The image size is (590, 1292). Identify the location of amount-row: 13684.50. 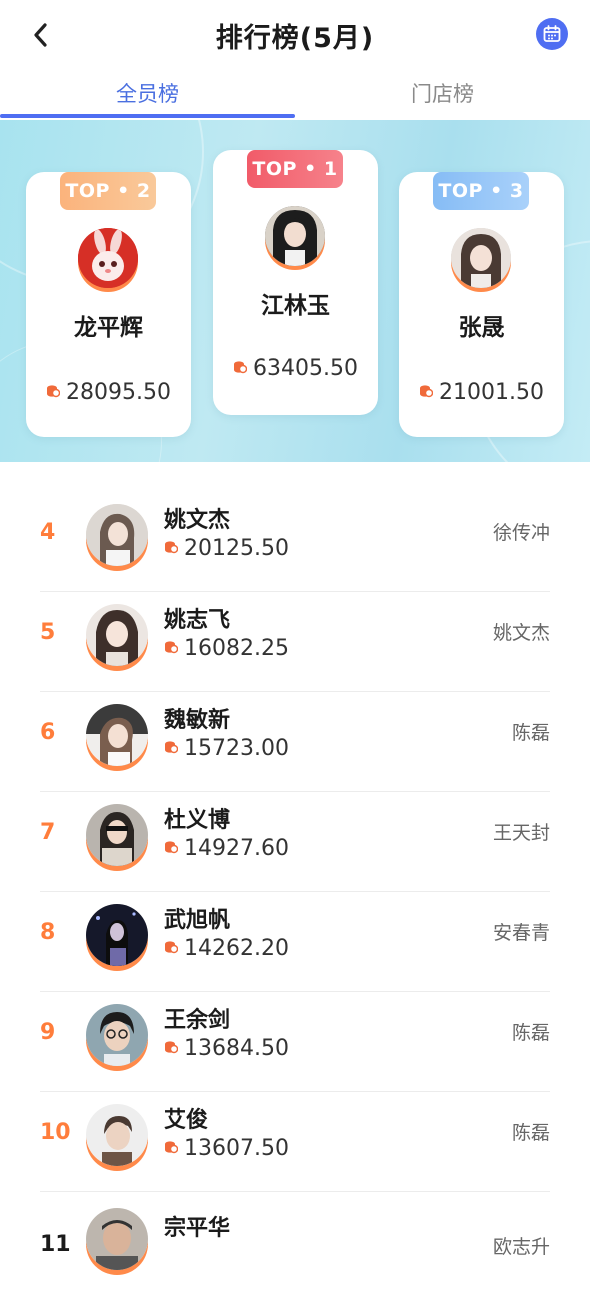
(226, 1048).